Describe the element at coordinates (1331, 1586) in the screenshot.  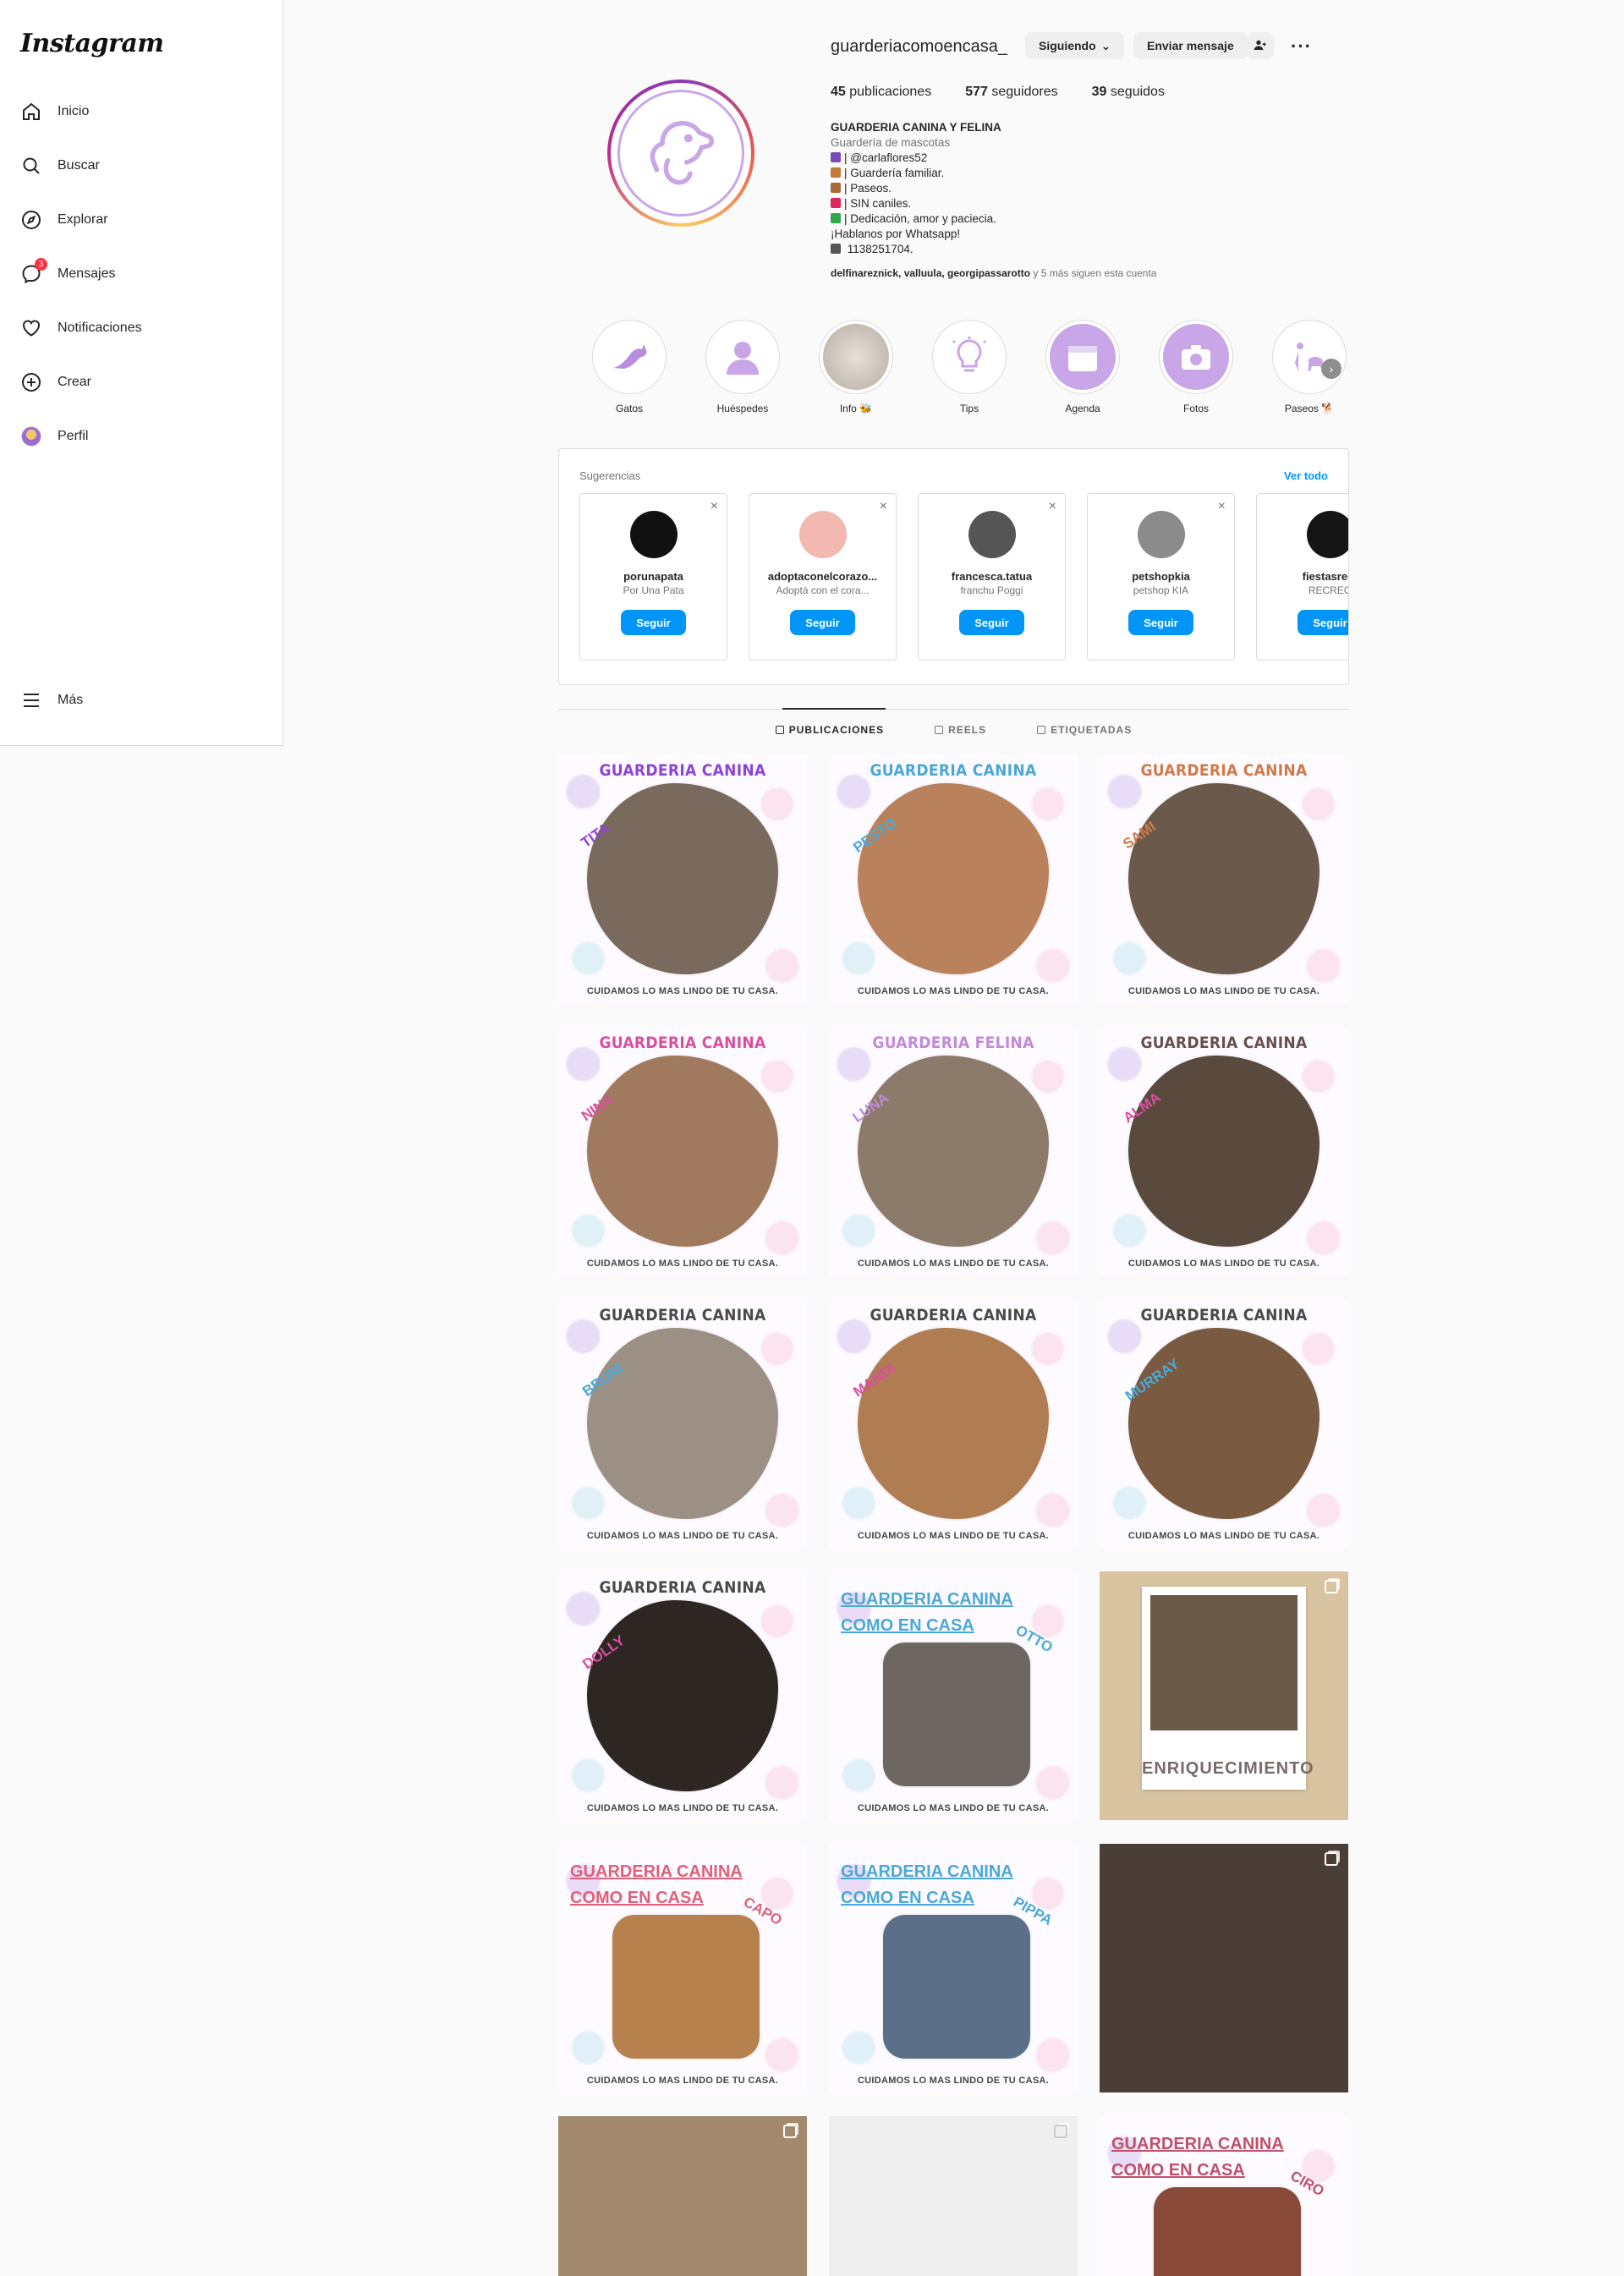
I see `carousel-icon` at that location.